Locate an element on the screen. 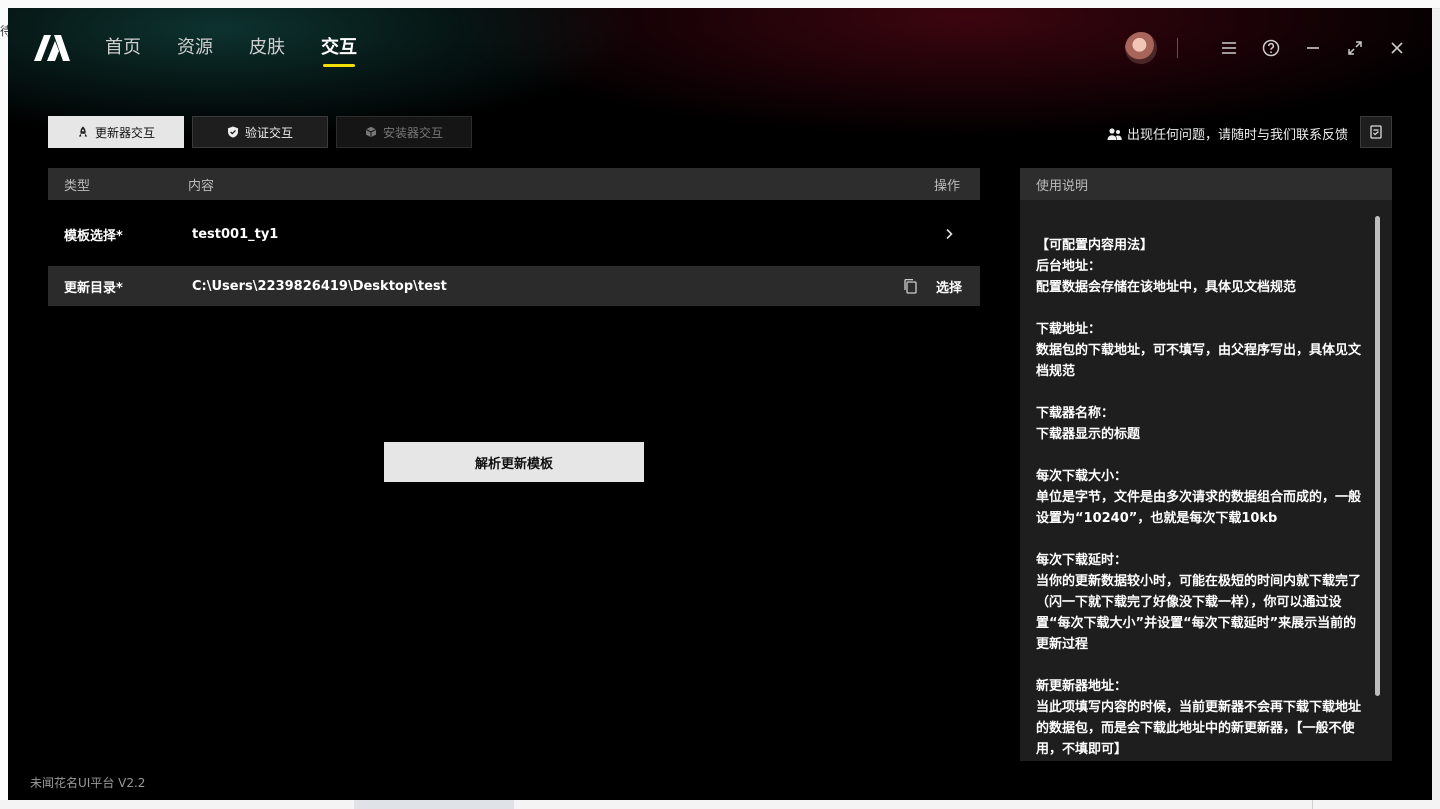  desktop-background-left: 待 is located at coordinates (4, 408).